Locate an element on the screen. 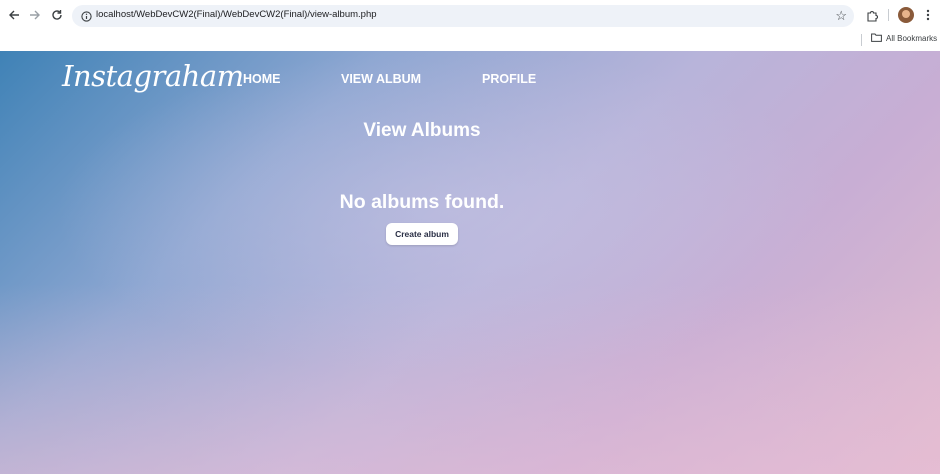 The width and height of the screenshot is (940, 474). site-logo: Instagraham is located at coordinates (153, 76).